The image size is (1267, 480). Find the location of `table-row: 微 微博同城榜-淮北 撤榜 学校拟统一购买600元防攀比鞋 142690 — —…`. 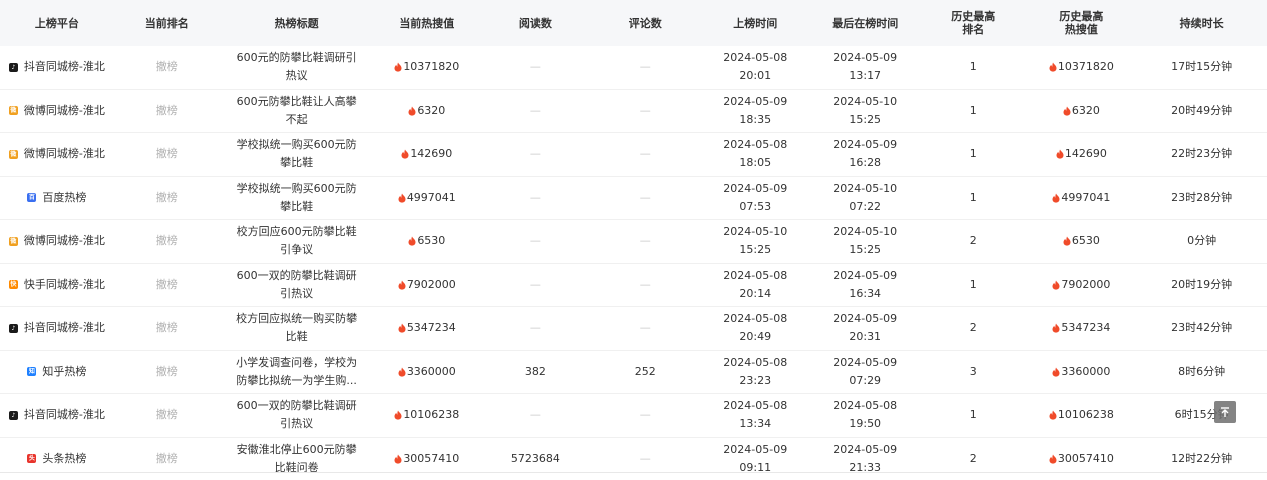

table-row: 微 微博同城榜-淮北 撤榜 学校拟统一购买600元防攀比鞋 142690 — —… is located at coordinates (633, 155).